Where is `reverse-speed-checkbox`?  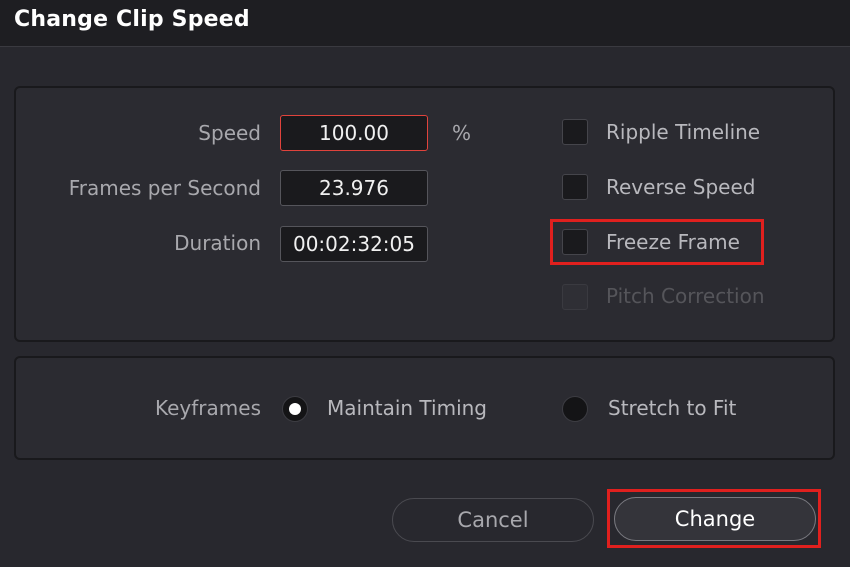 reverse-speed-checkbox is located at coordinates (575, 187).